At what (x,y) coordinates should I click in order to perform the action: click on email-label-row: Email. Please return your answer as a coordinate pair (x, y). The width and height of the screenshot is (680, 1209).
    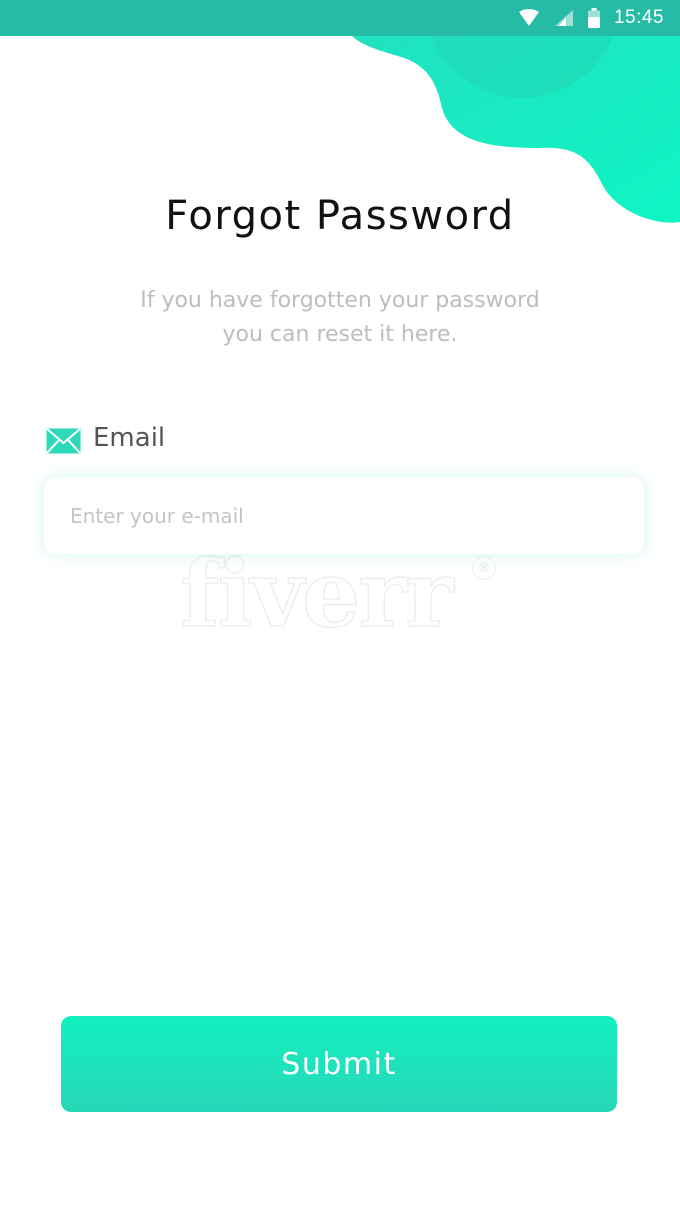
    Looking at the image, I should click on (105, 438).